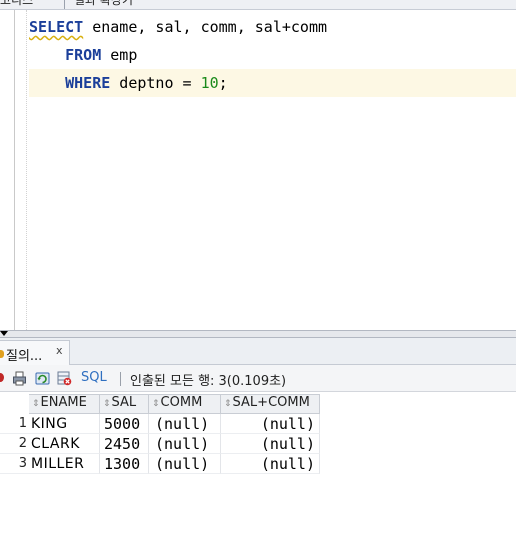 The width and height of the screenshot is (516, 535). Describe the element at coordinates (94, 377) in the screenshot. I see `sql-link: SQL` at that location.